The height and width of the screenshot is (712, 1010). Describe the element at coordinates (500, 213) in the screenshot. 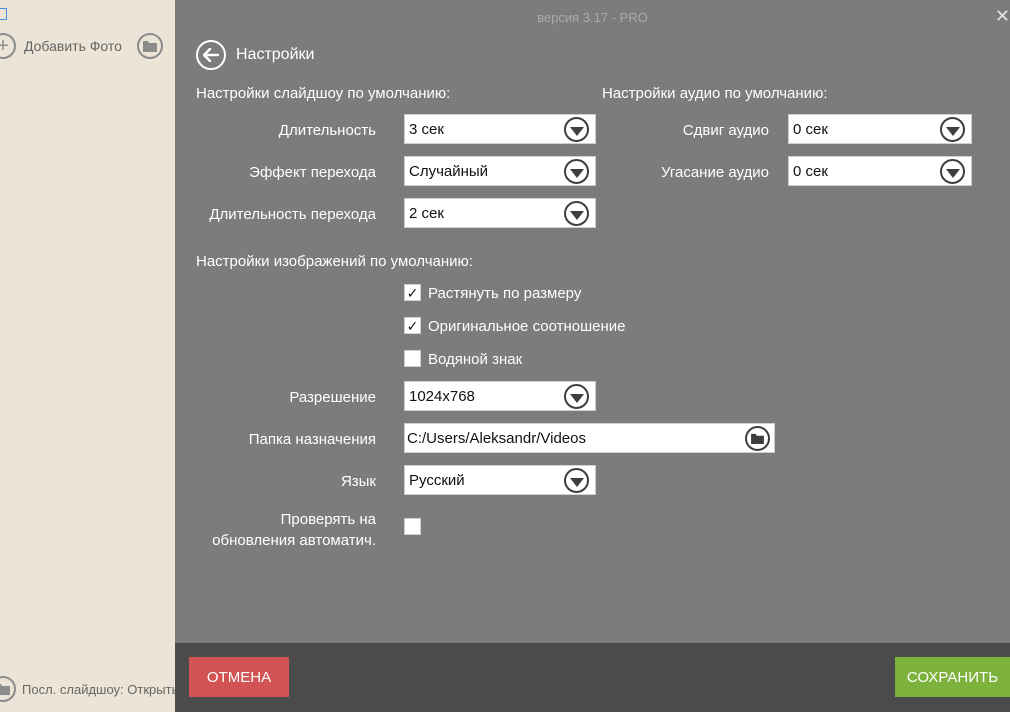

I see `transition-duration-select: 2 сек` at that location.